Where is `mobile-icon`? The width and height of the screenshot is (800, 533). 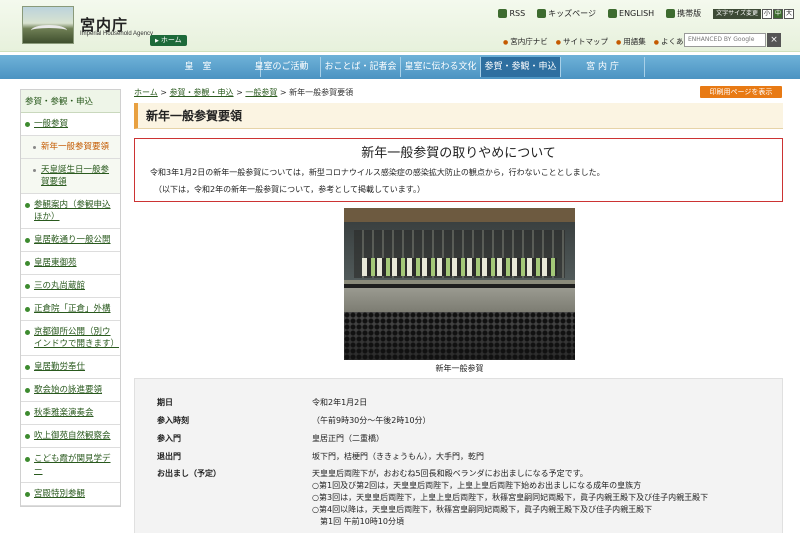
mobile-icon is located at coordinates (671, 13).